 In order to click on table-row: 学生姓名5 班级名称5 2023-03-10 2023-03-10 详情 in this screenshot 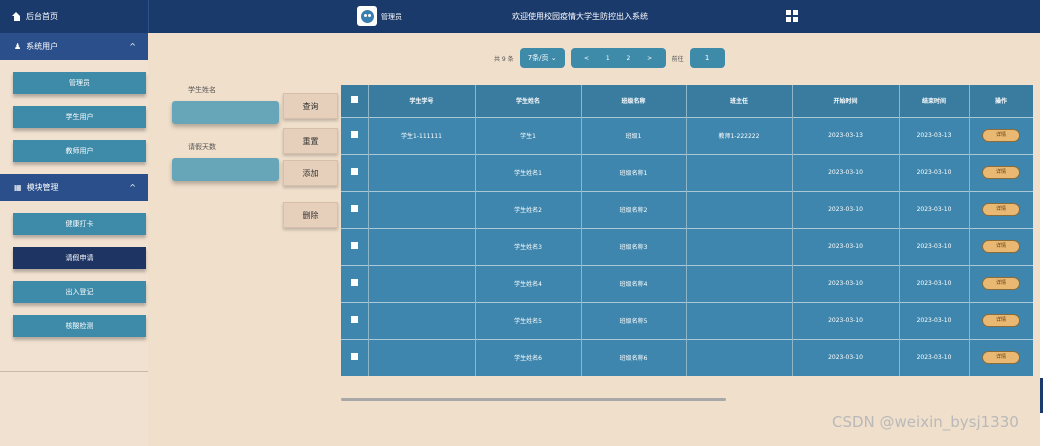, I will do `click(687, 320)`.